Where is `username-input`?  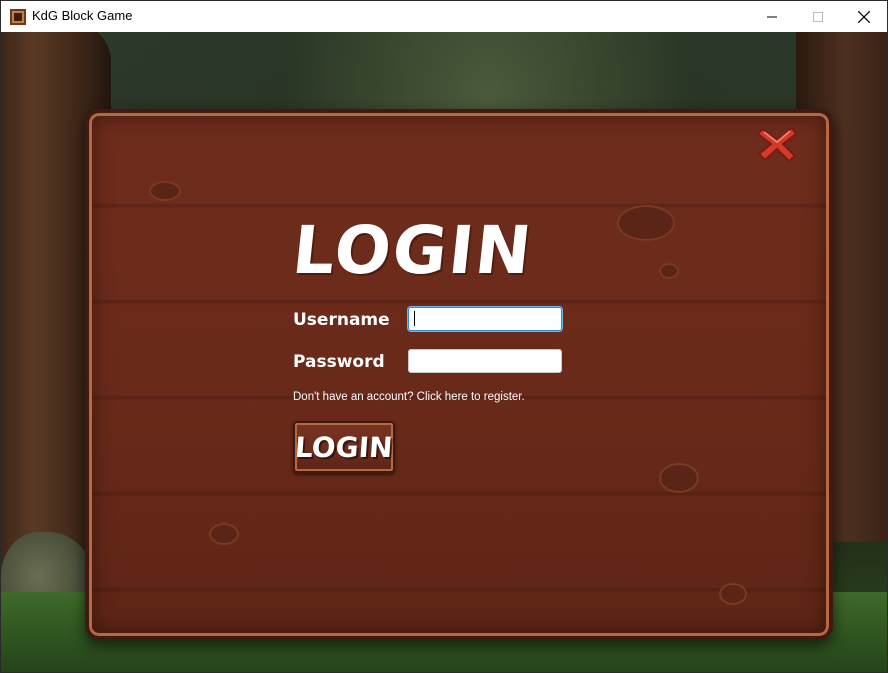 username-input is located at coordinates (485, 319).